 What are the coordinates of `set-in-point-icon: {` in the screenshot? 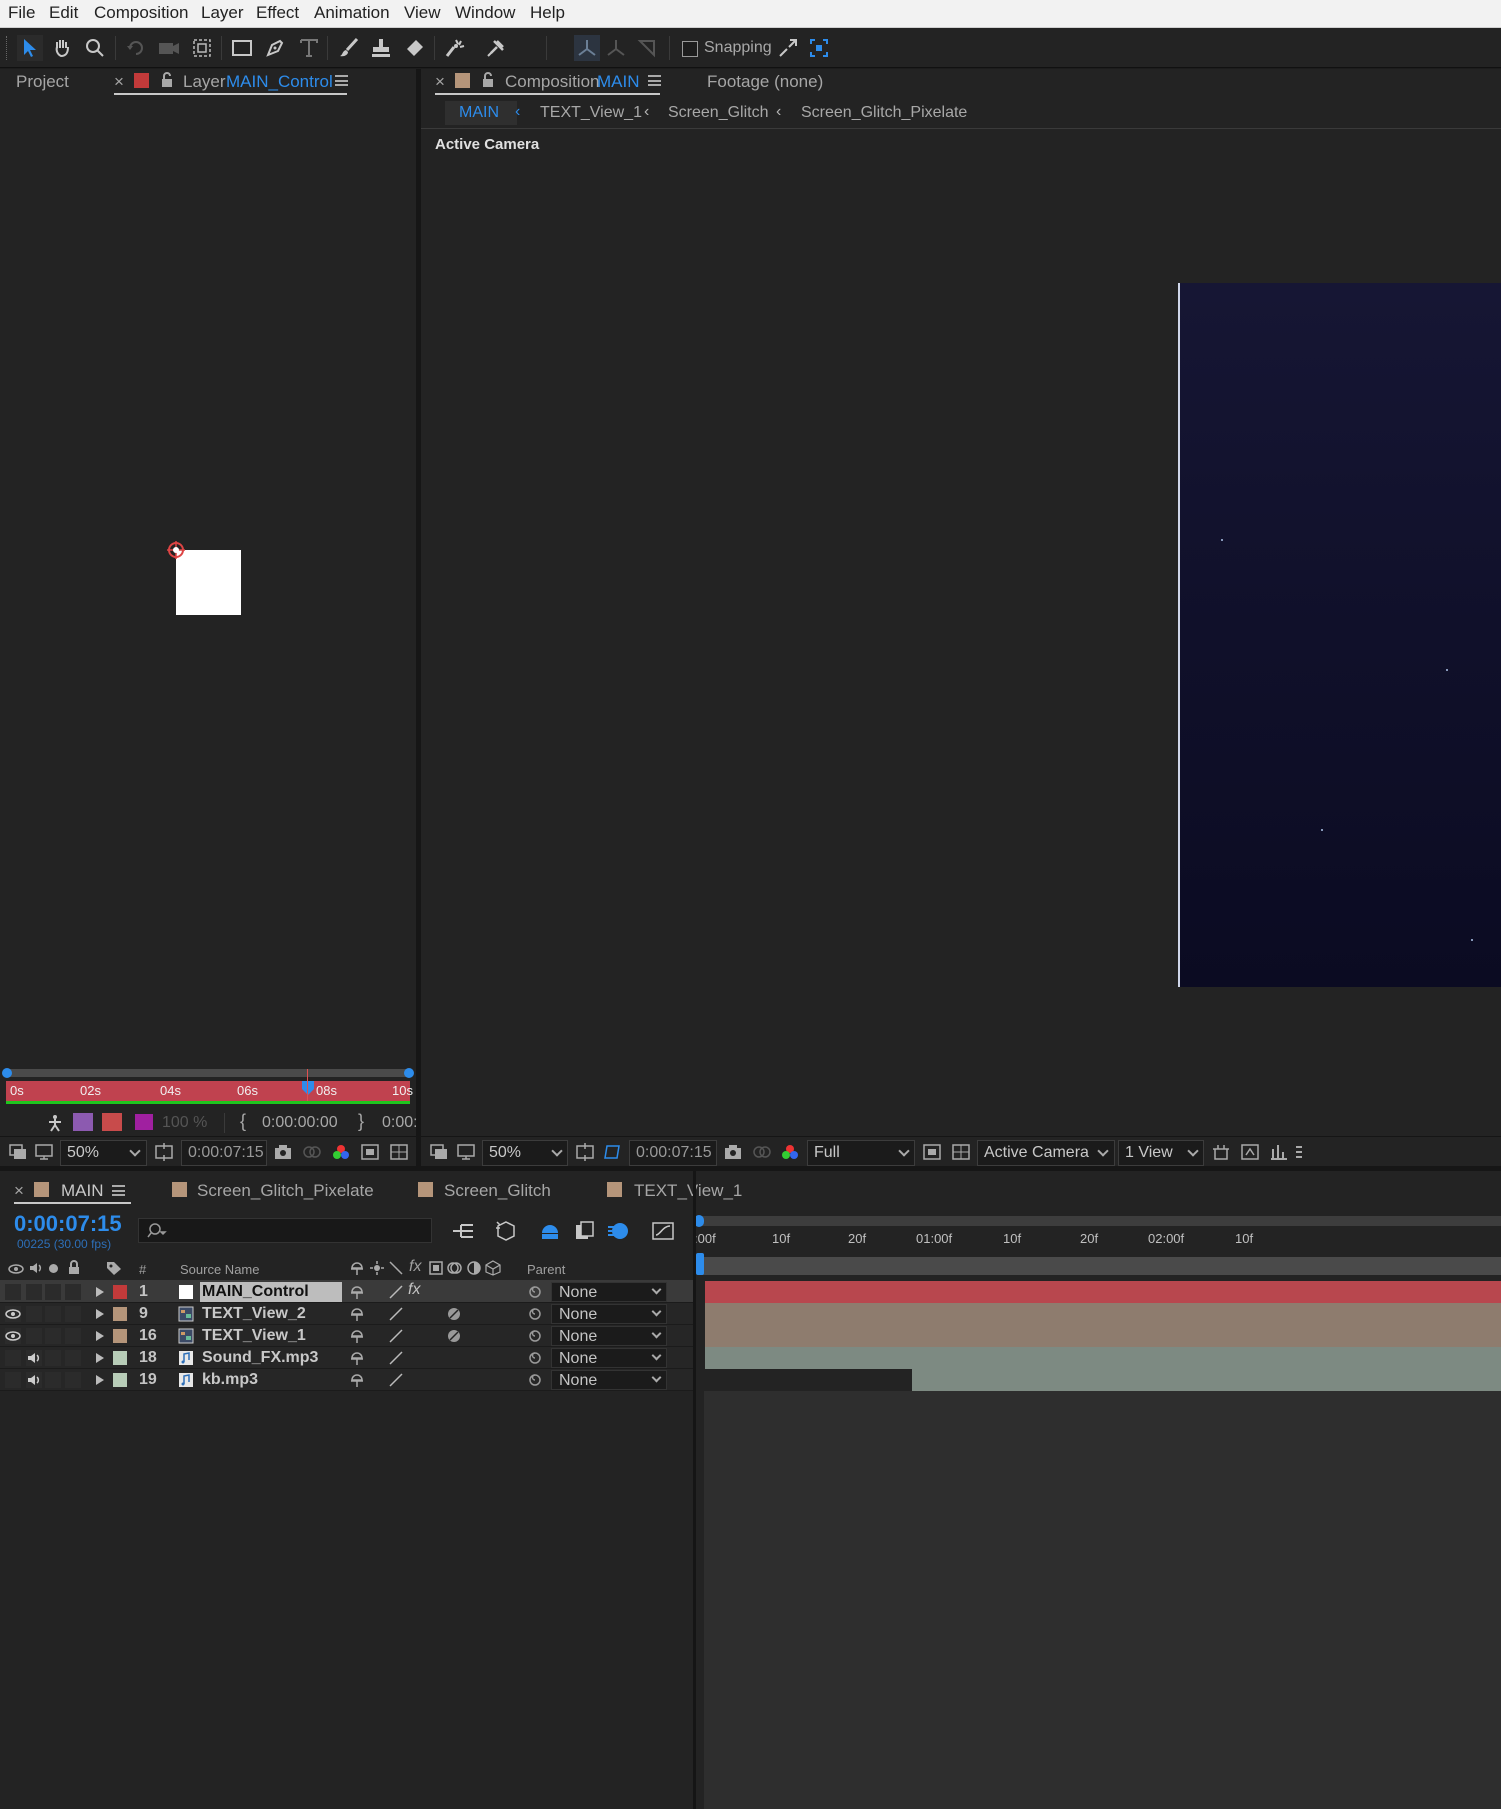 It's located at (243, 1121).